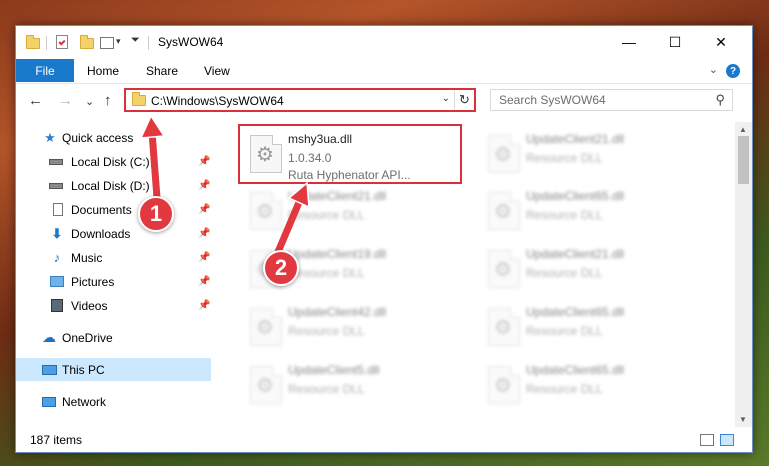 This screenshot has height=466, width=769. Describe the element at coordinates (224, 185) in the screenshot. I see `callout-arrows` at that location.